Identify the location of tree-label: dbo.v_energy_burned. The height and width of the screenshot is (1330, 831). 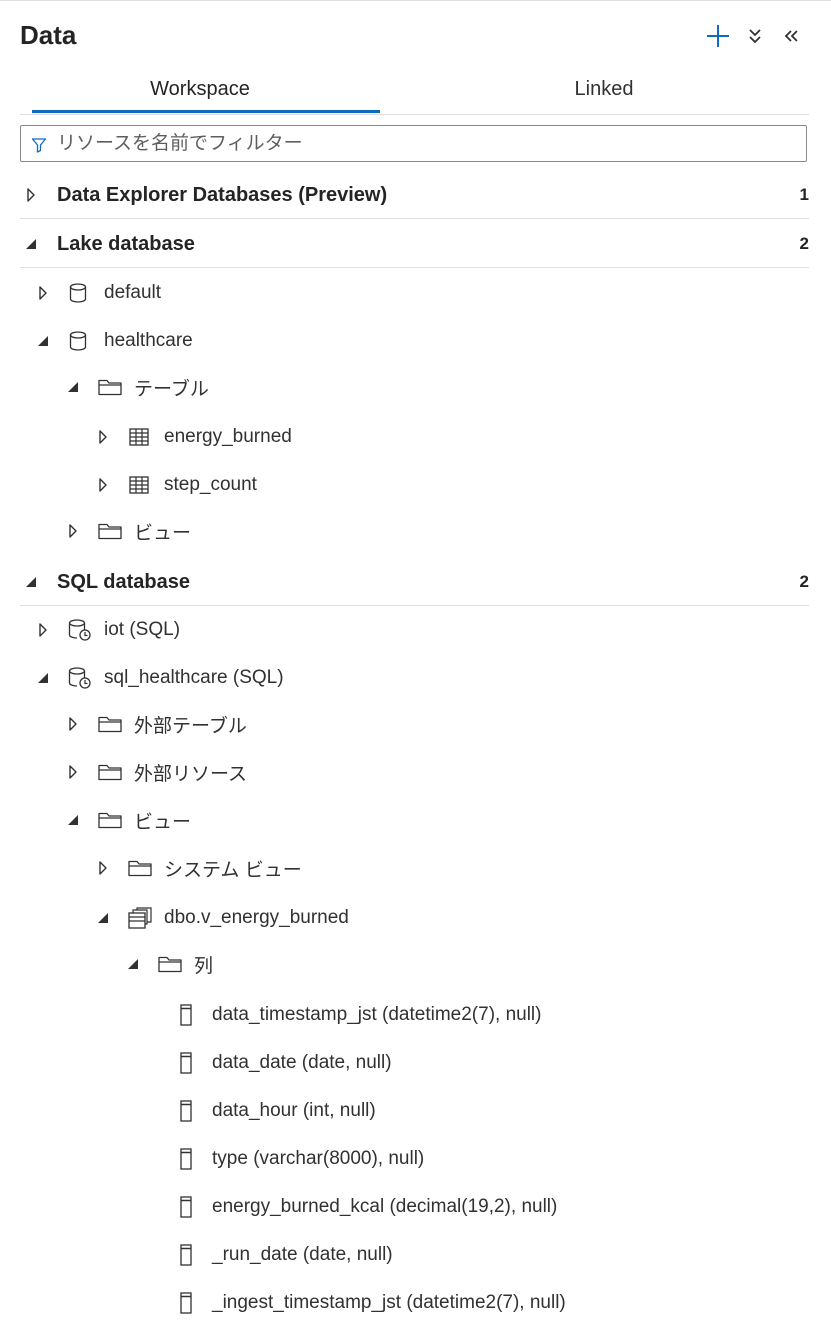
(256, 917).